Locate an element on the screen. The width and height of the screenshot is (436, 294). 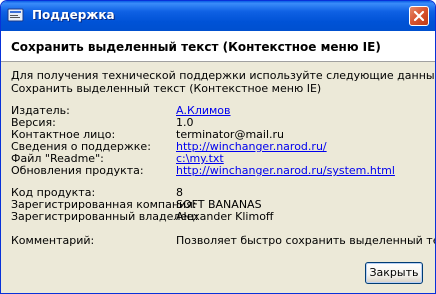
owner-label: Зарегистрированный владелец: is located at coordinates (105, 216).